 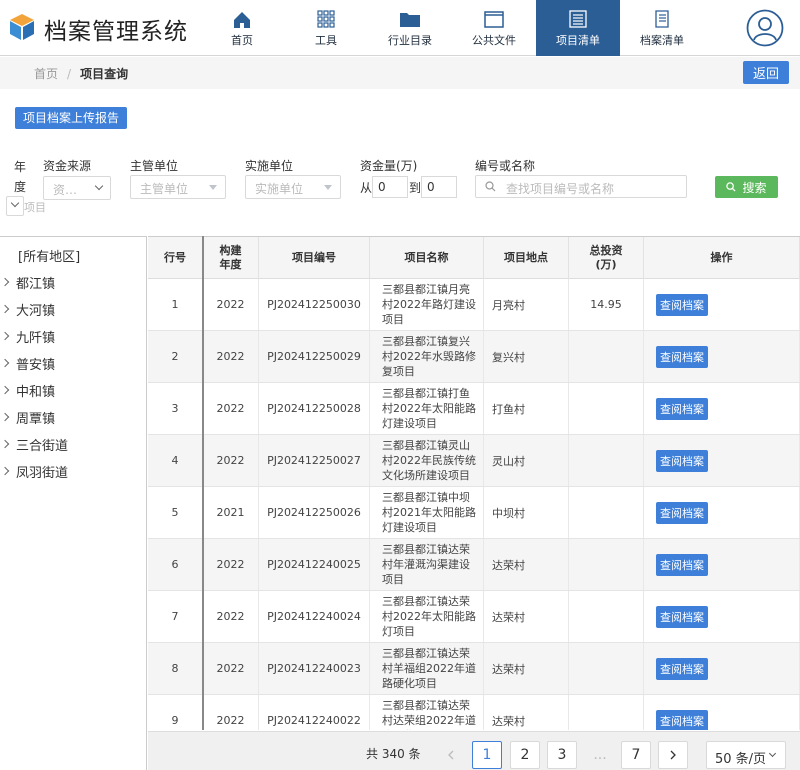 What do you see at coordinates (429, 714) in the screenshot?
I see `project-name: 三都县都江镇达荣村达荣组2022年道路硬化项目` at bounding box center [429, 714].